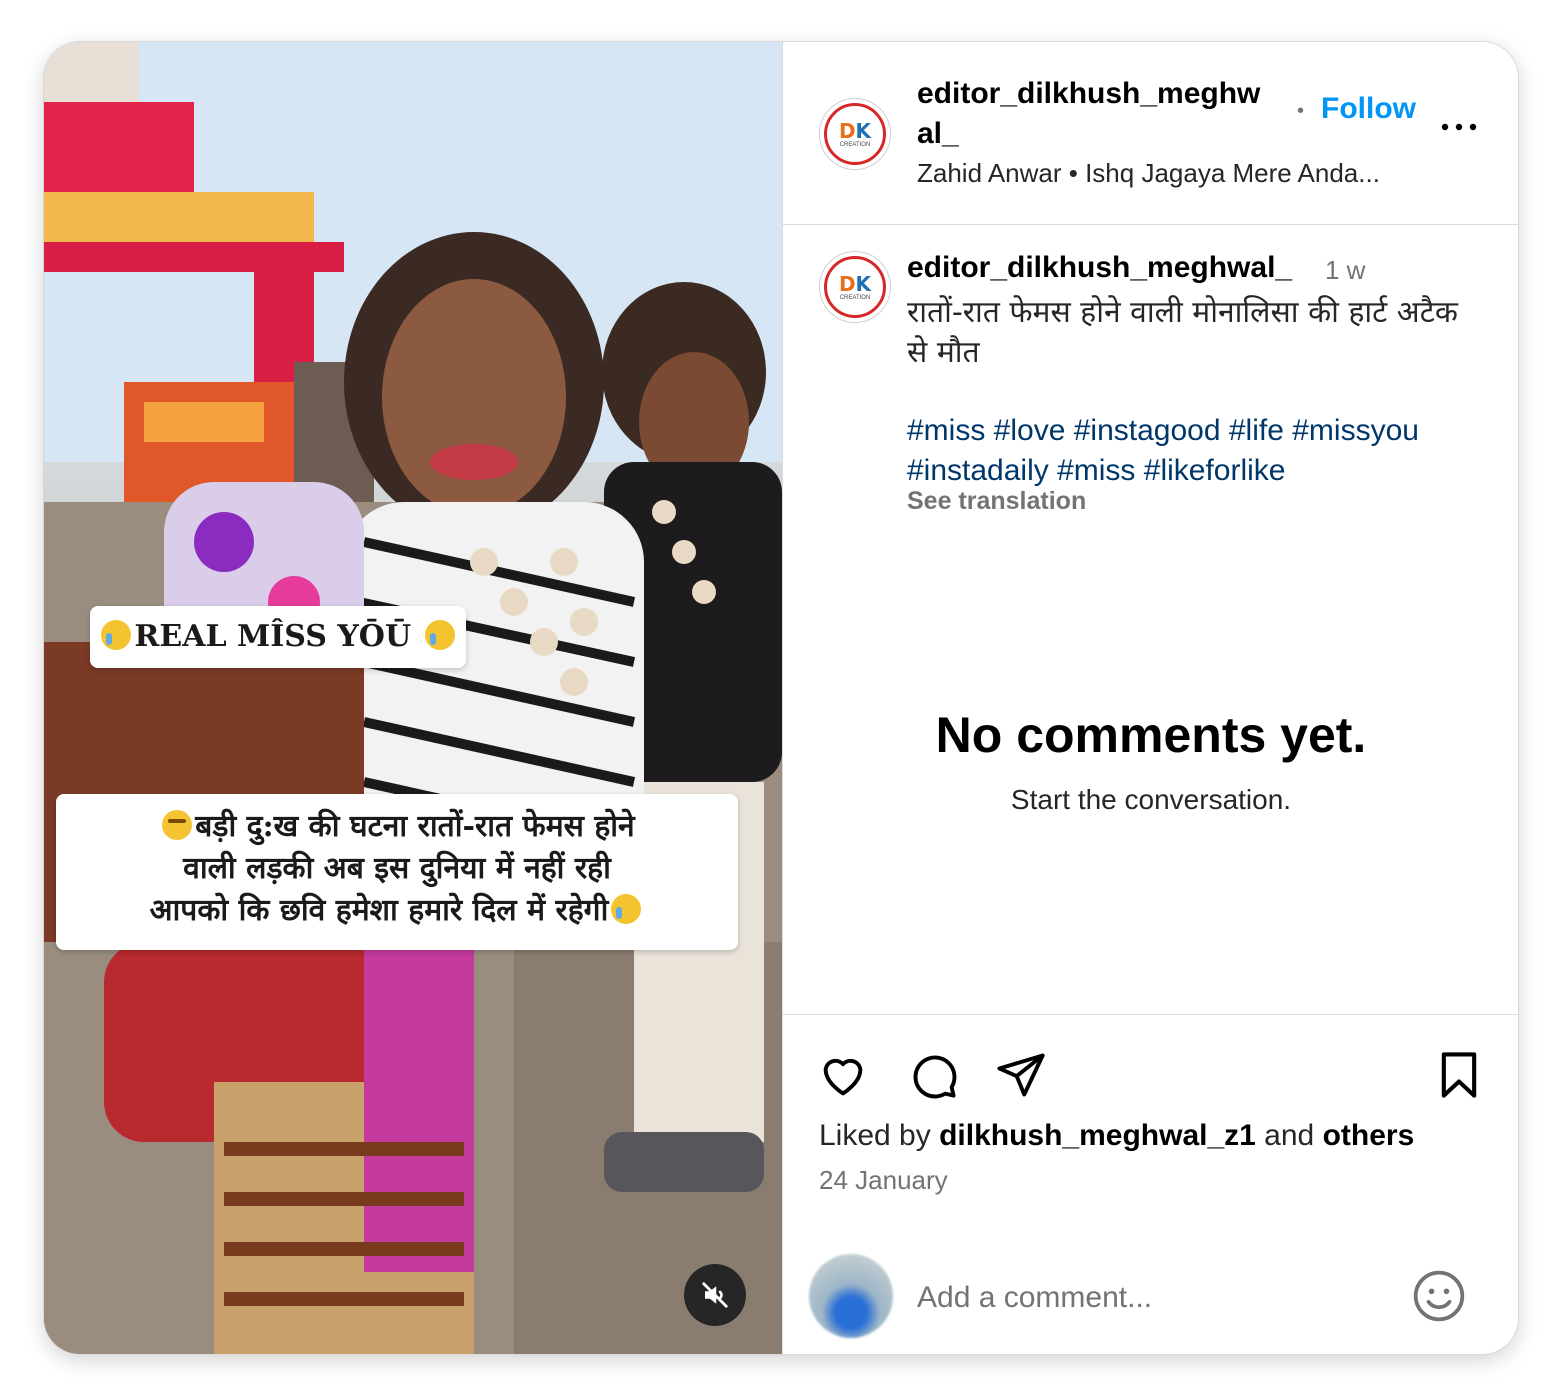 The height and width of the screenshot is (1400, 1564). Describe the element at coordinates (1369, 1135) in the screenshot. I see `likes-others-link: others` at that location.